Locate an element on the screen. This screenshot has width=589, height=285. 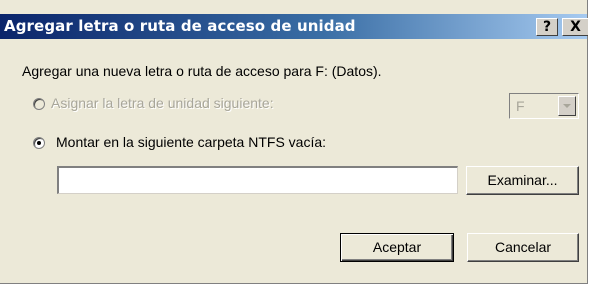
ok-button: Aceptar is located at coordinates (397, 247).